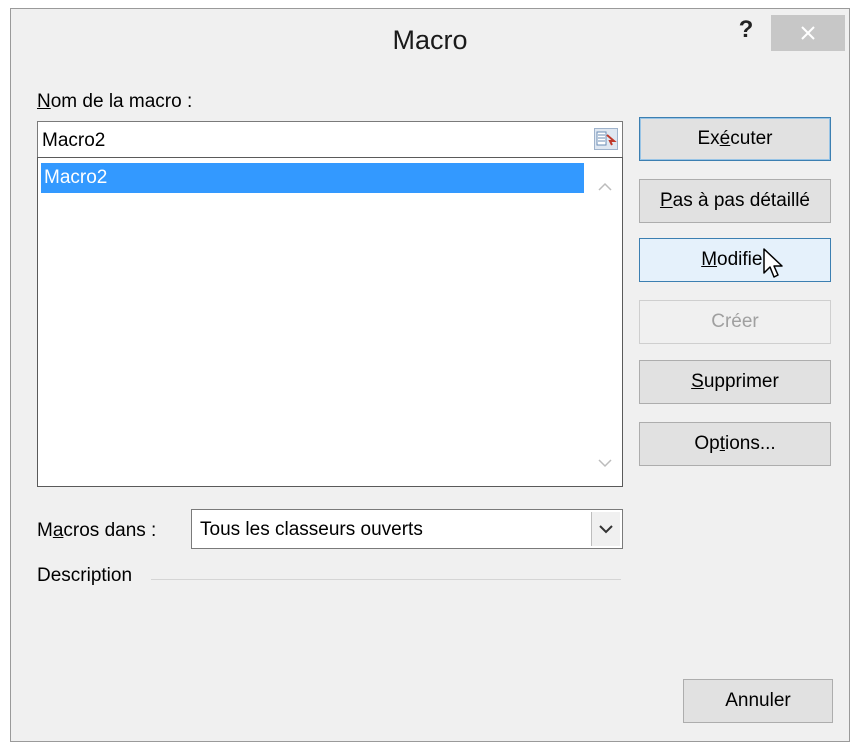  I want to click on macro-name-input: Macro2, so click(330, 140).